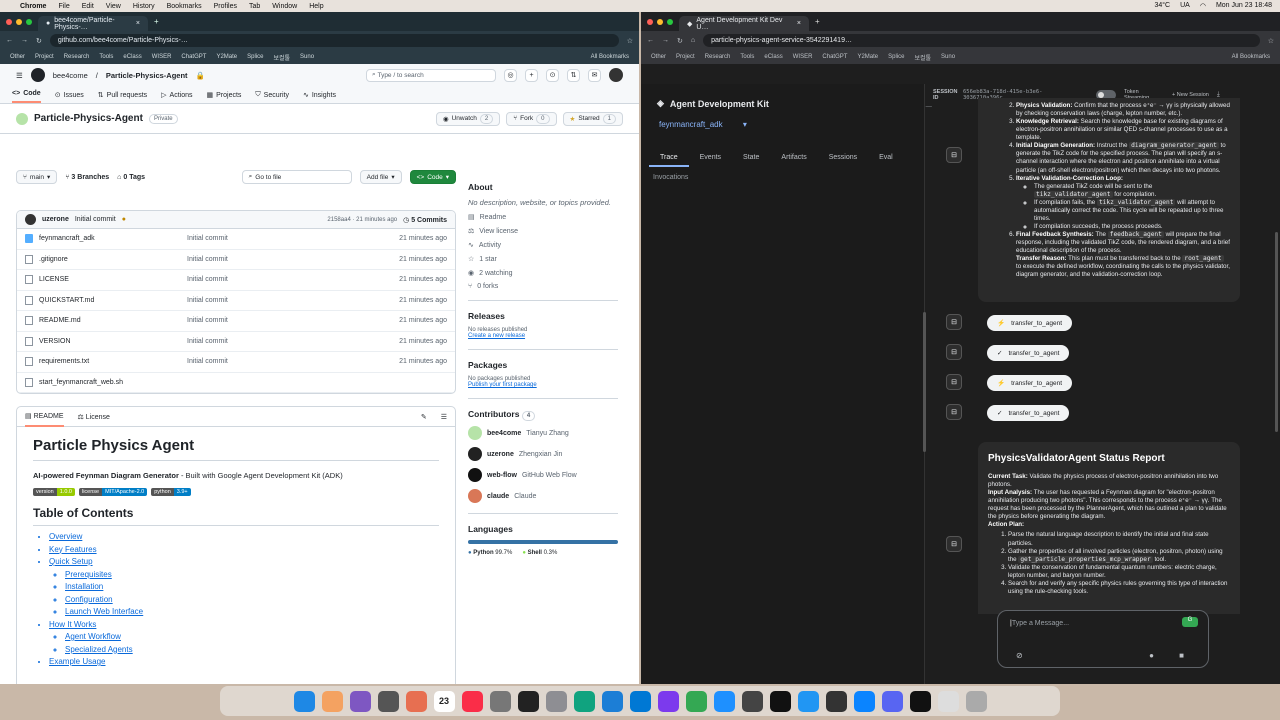 The image size is (1280, 720). I want to click on table-row: LICENSE Initial commit 21 minutes ago, so click(236, 280).